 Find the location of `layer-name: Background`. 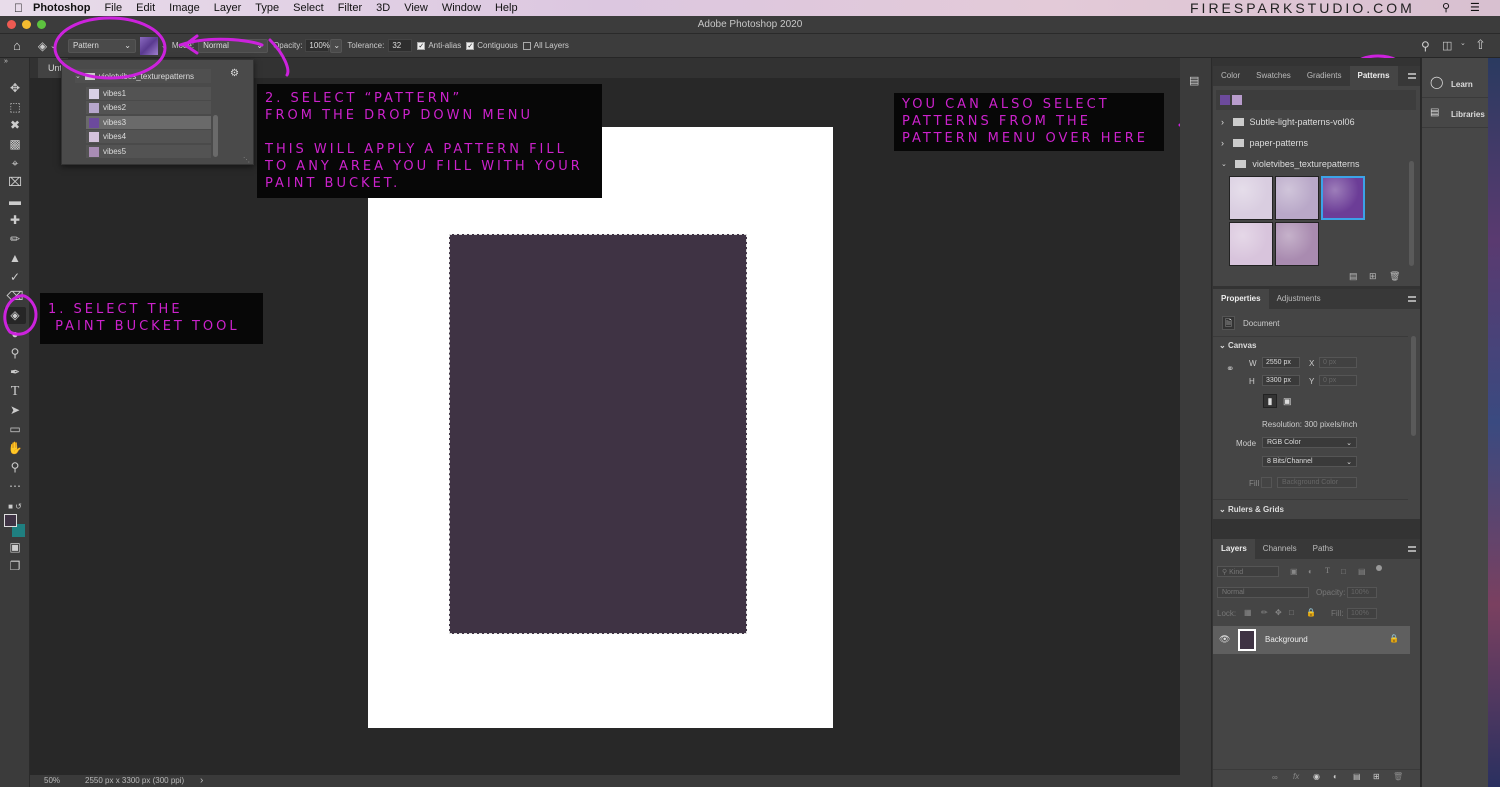

layer-name: Background is located at coordinates (1286, 639).